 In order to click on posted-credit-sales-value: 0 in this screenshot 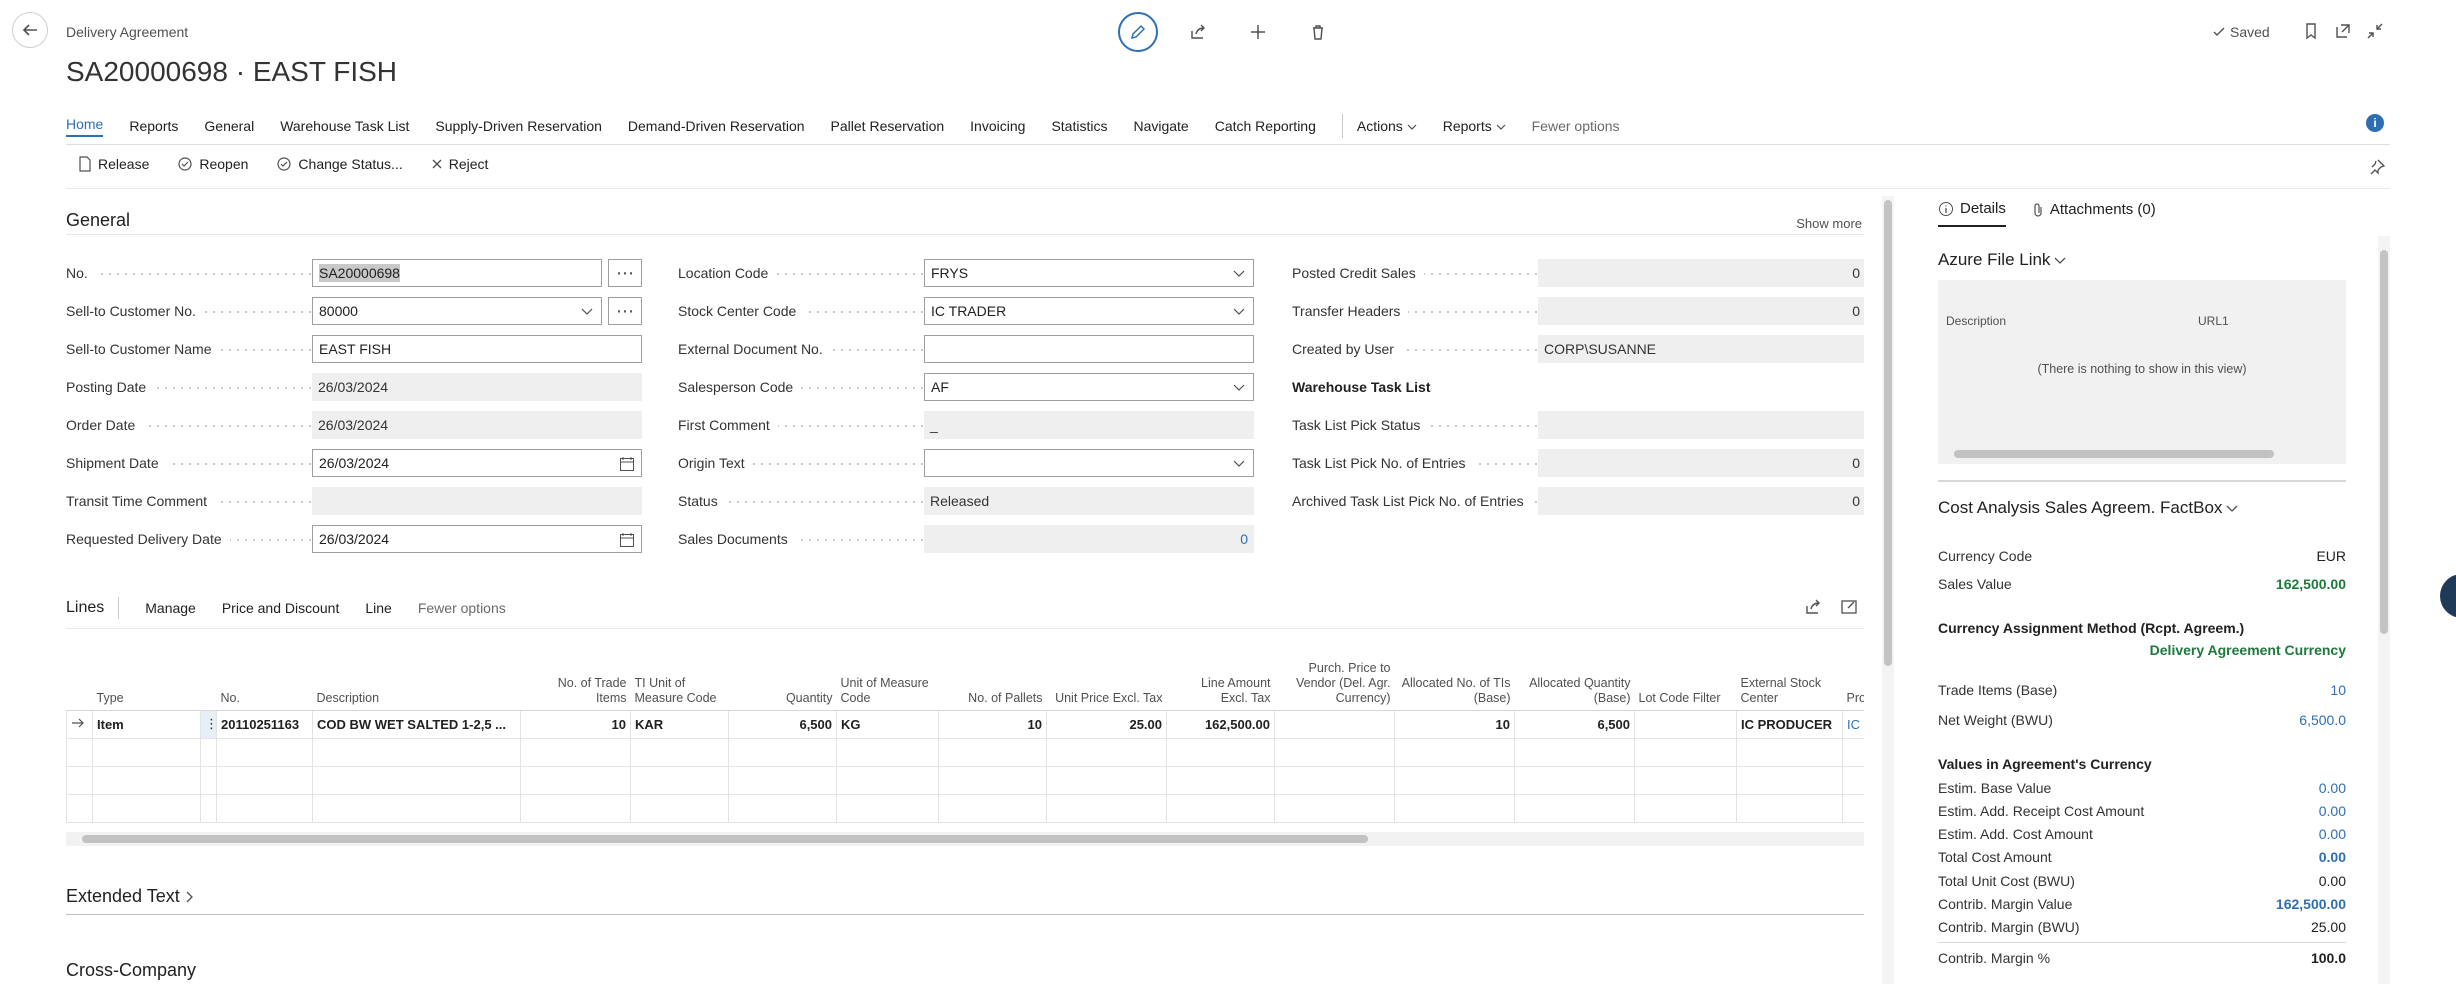, I will do `click(1701, 273)`.